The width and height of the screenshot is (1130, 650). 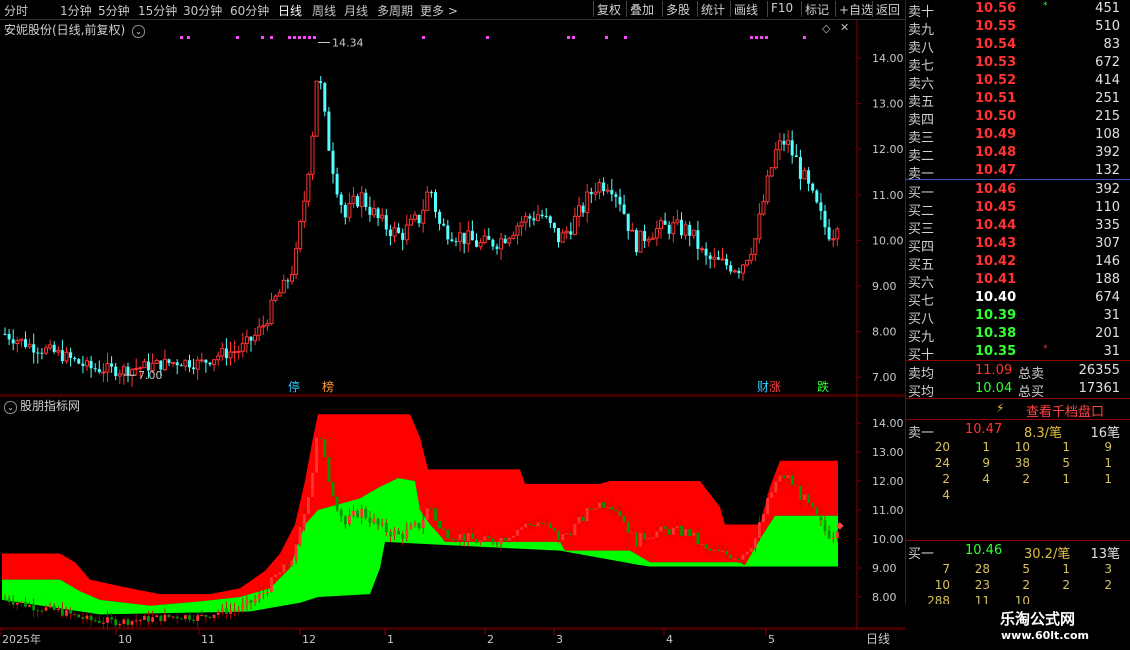 I want to click on order-row: 卖四 10.50 215, so click(x=1019, y=118).